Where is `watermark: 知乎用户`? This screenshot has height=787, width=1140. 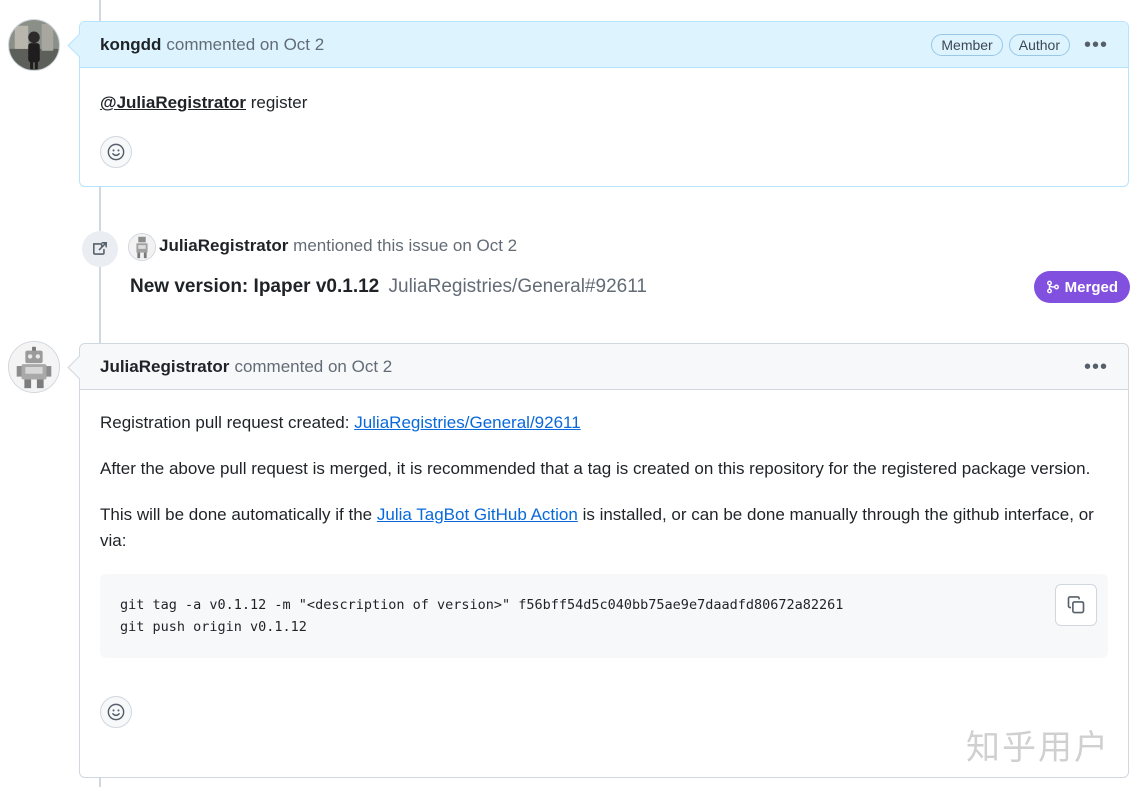 watermark: 知乎用户 is located at coordinates (1038, 748).